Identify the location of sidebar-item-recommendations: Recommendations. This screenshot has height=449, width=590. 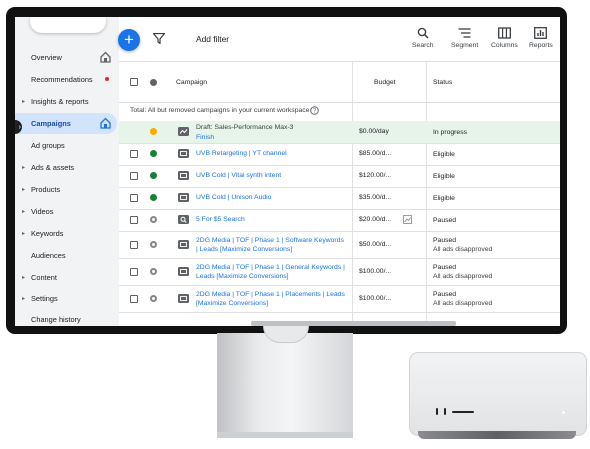
(67, 79).